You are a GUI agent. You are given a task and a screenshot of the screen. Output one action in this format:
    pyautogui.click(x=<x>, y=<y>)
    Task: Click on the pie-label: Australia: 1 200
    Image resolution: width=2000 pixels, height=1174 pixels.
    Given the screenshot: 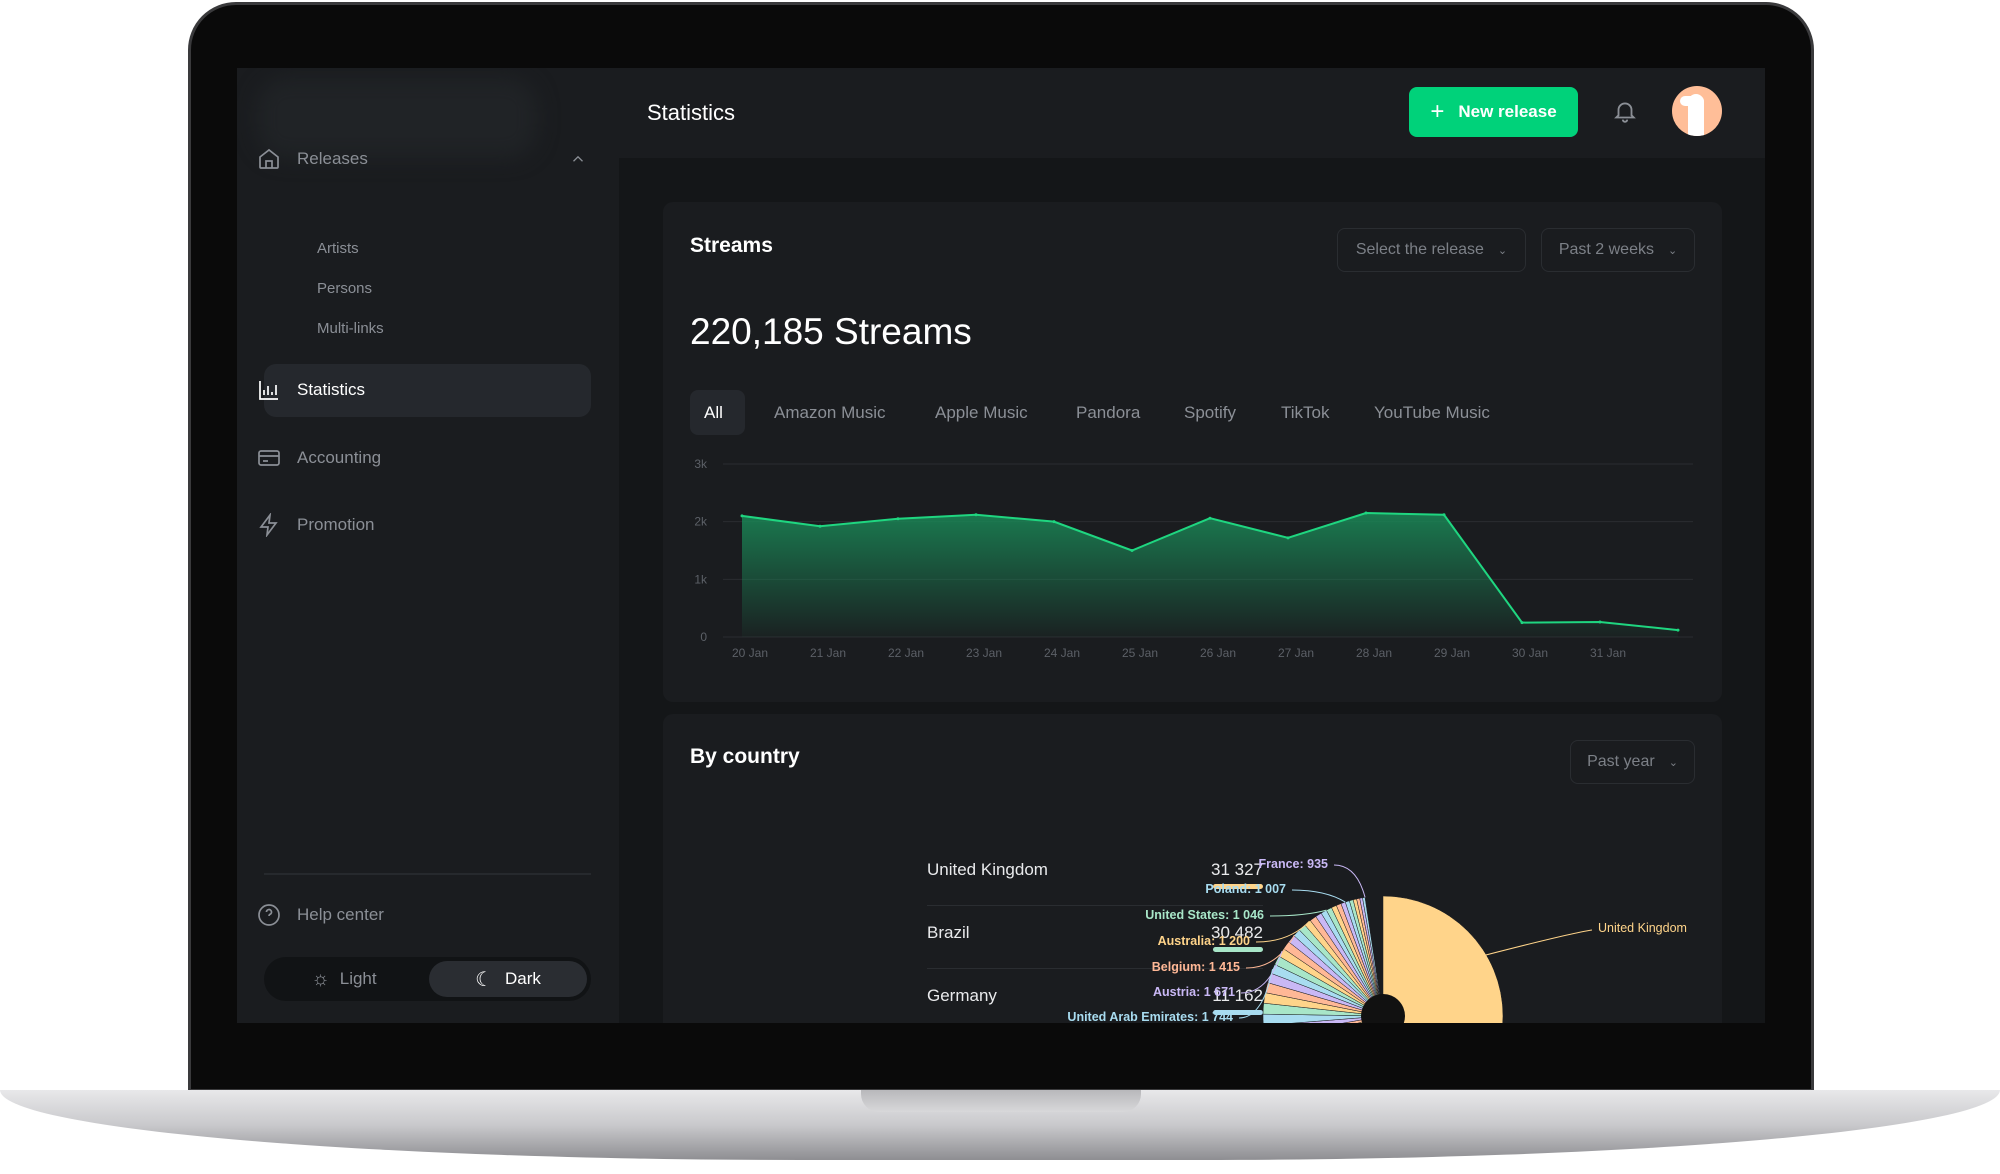 What is the action you would take?
    pyautogui.click(x=1203, y=941)
    